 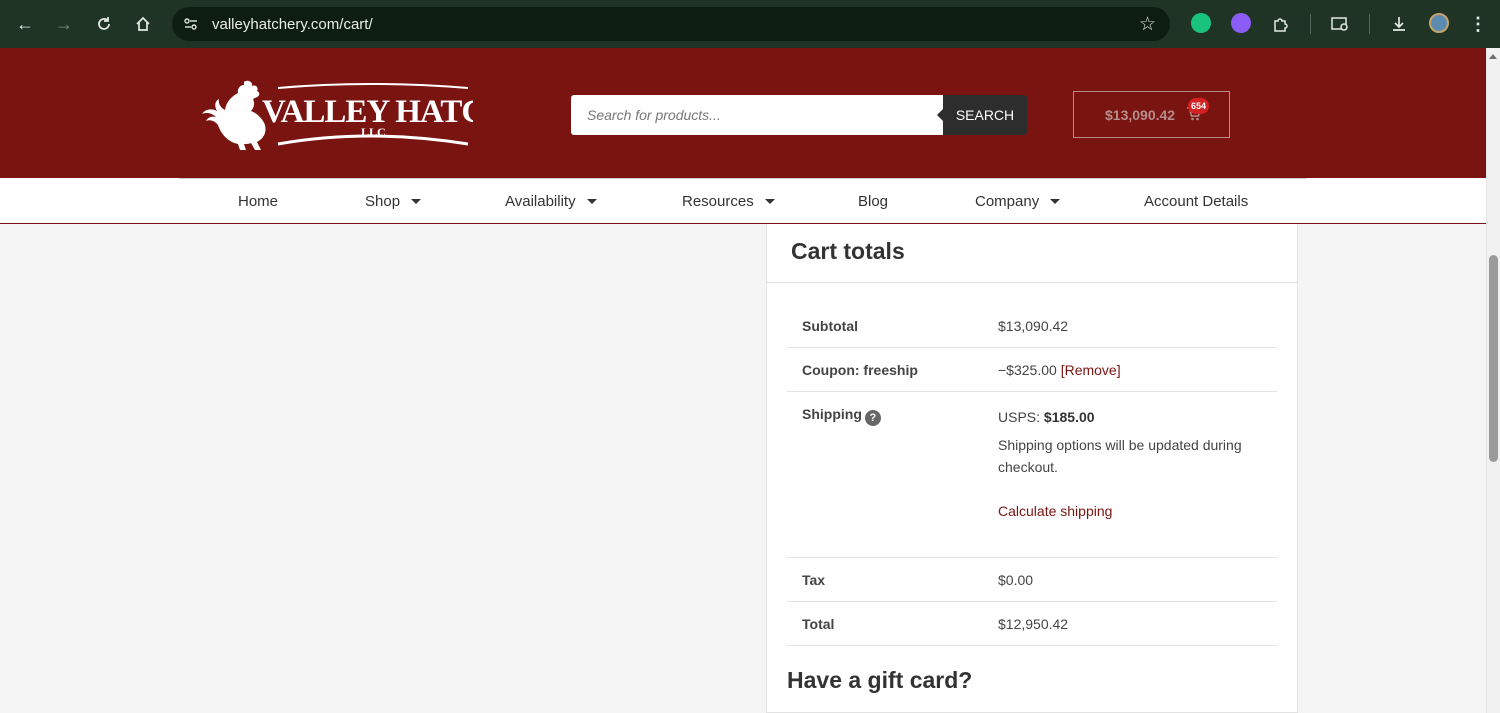 I want to click on nav-label: Company, so click(x=1007, y=201).